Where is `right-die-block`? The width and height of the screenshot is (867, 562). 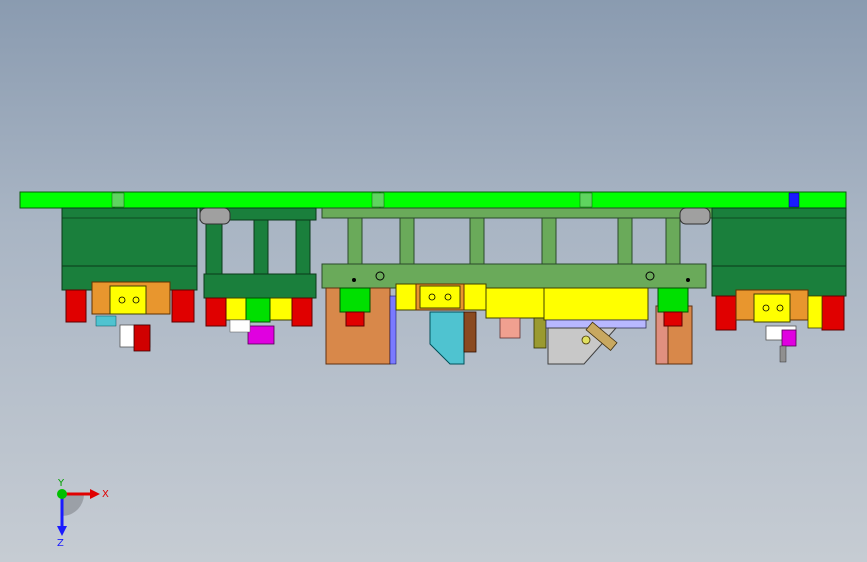
right-die-block is located at coordinates (779, 237).